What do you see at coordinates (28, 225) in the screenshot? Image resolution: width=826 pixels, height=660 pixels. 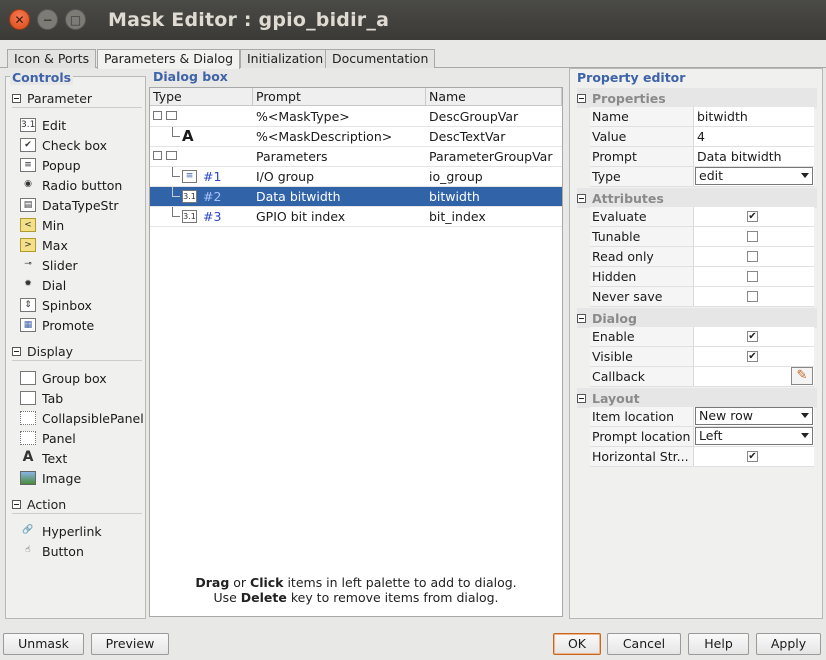 I see `min-icon: <` at bounding box center [28, 225].